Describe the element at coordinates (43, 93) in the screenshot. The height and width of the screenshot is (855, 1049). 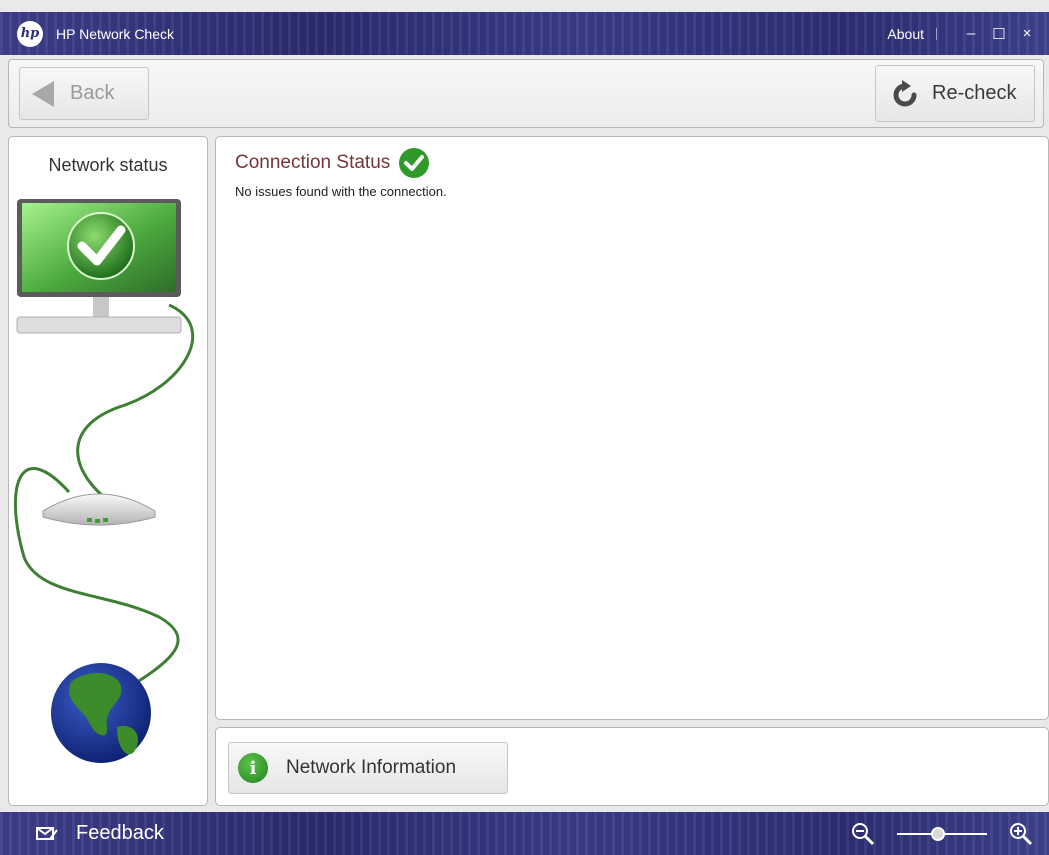
I see `back-arrow-icon` at that location.